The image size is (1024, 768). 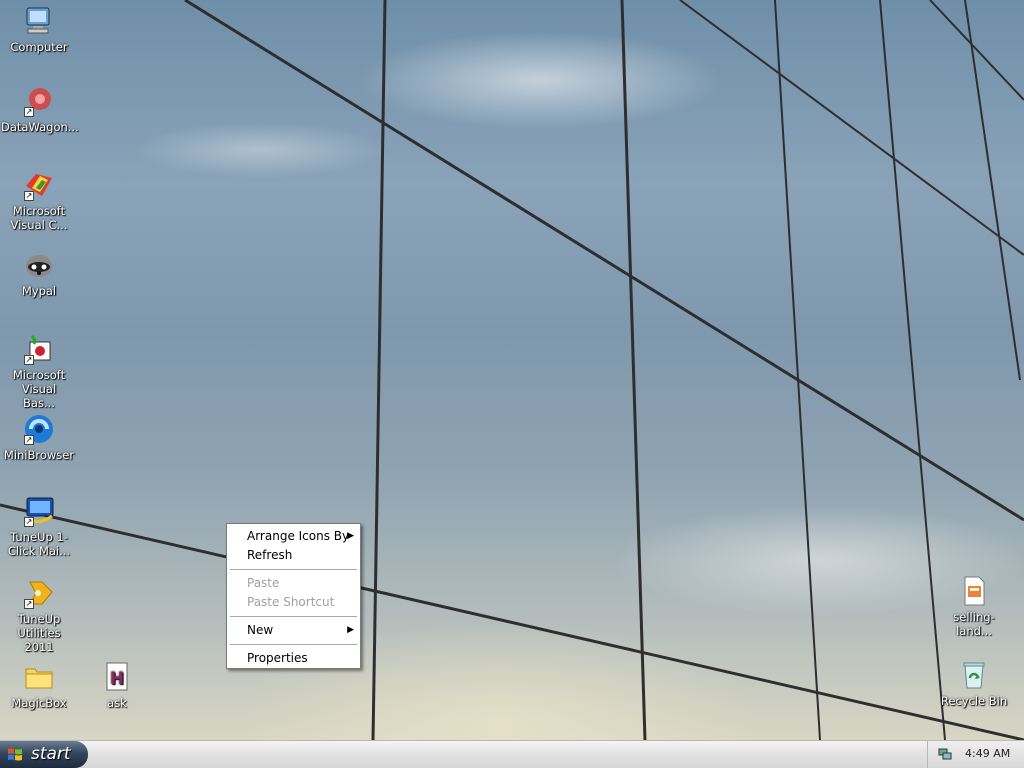 I want to click on desktop-icon-mypal: Mypal, so click(x=39, y=273).